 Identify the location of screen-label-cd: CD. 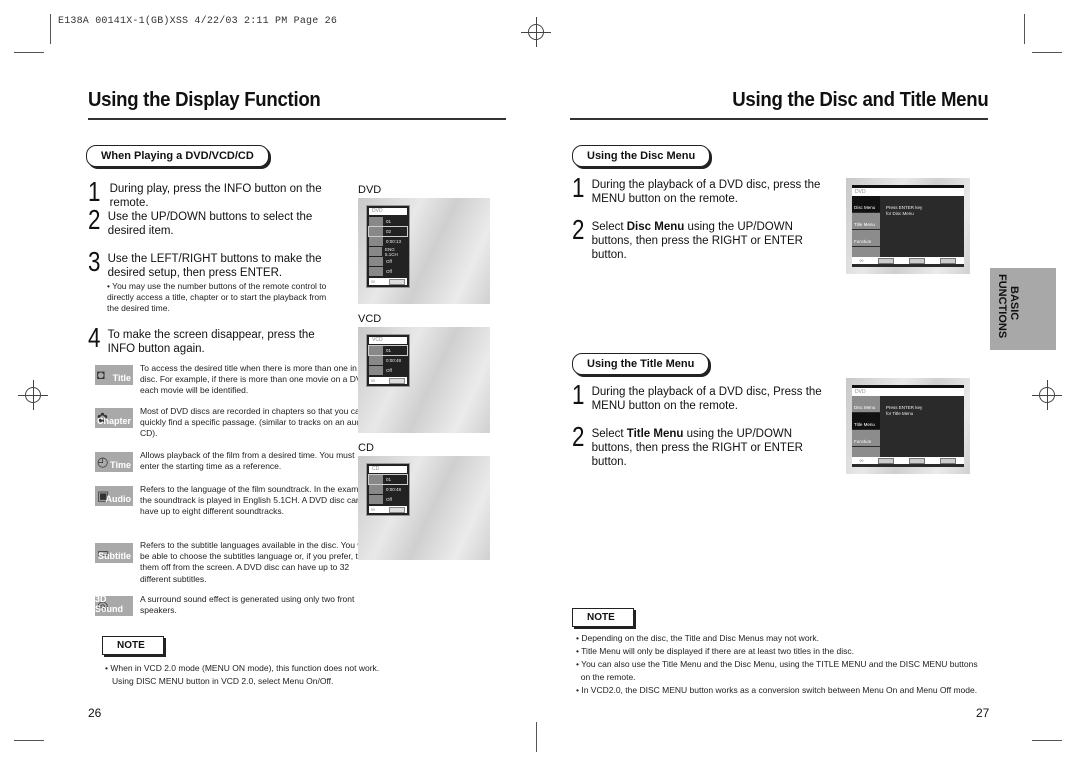
(366, 448).